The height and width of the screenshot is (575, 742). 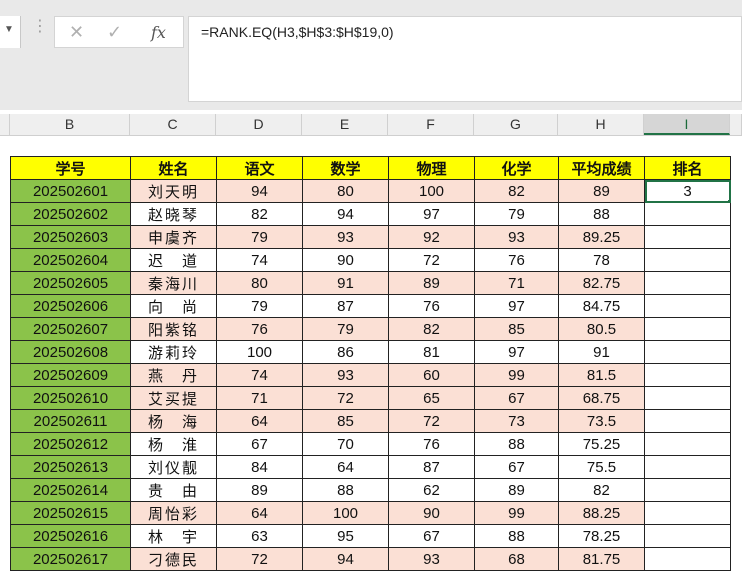 What do you see at coordinates (516, 306) in the screenshot?
I see `cell-chemistry: 97` at bounding box center [516, 306].